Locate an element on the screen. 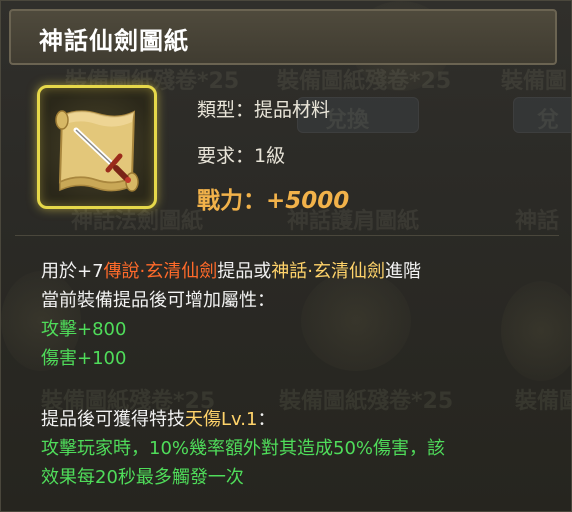 The width and height of the screenshot is (572, 512). skill-suffix: ： is located at coordinates (266, 419).